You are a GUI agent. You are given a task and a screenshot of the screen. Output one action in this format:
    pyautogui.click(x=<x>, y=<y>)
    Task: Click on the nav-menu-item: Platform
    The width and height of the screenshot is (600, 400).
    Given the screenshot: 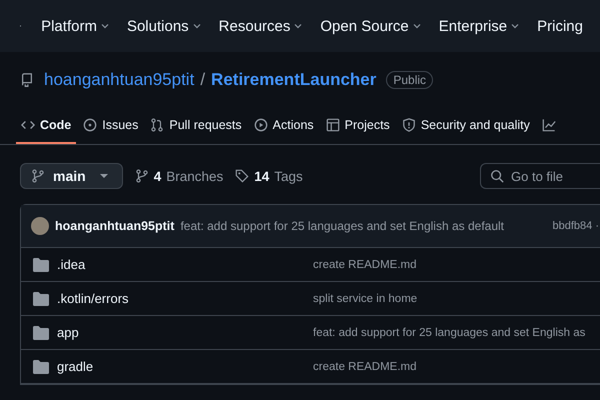 What is the action you would take?
    pyautogui.click(x=75, y=26)
    